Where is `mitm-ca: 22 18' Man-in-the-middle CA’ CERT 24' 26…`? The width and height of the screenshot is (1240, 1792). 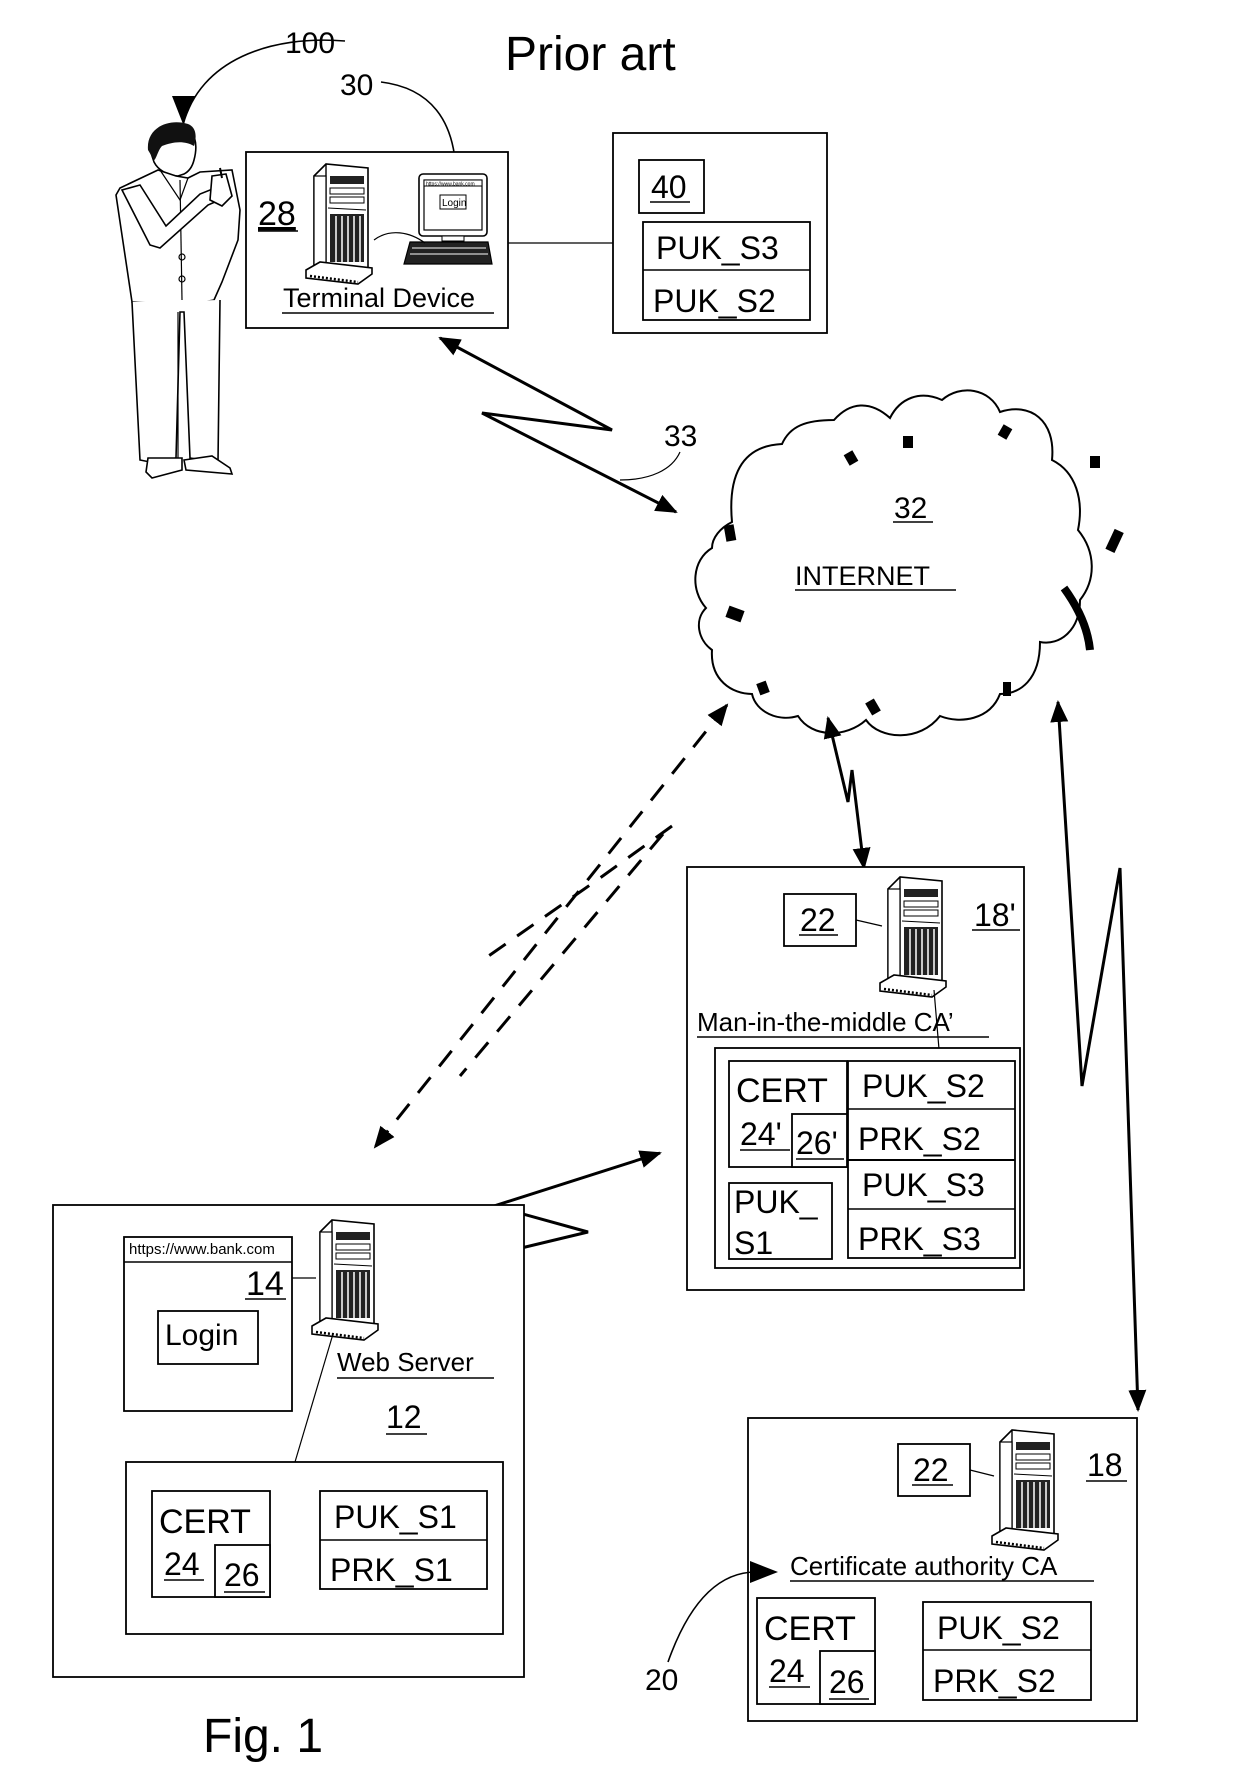
mitm-ca: 22 18' Man-in-the-middle CA’ CERT 24' 26… is located at coordinates (855, 1078).